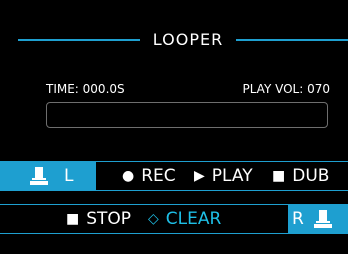 The width and height of the screenshot is (348, 254). I want to click on rec-button: ● REC, so click(149, 176).